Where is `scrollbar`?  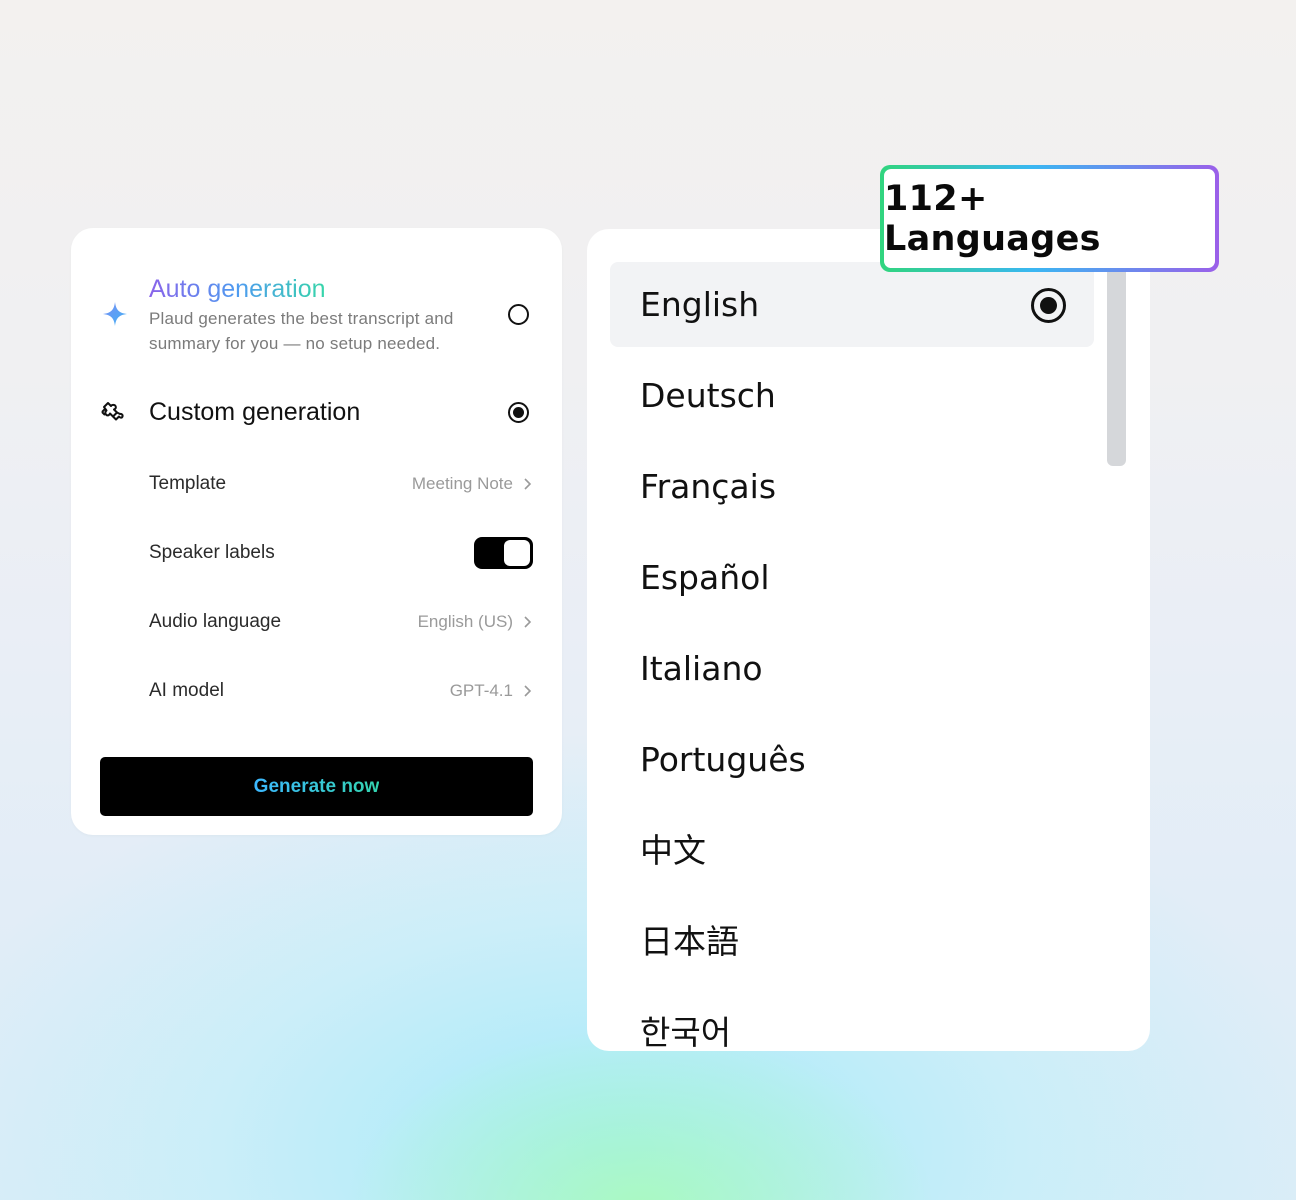 scrollbar is located at coordinates (1116, 366).